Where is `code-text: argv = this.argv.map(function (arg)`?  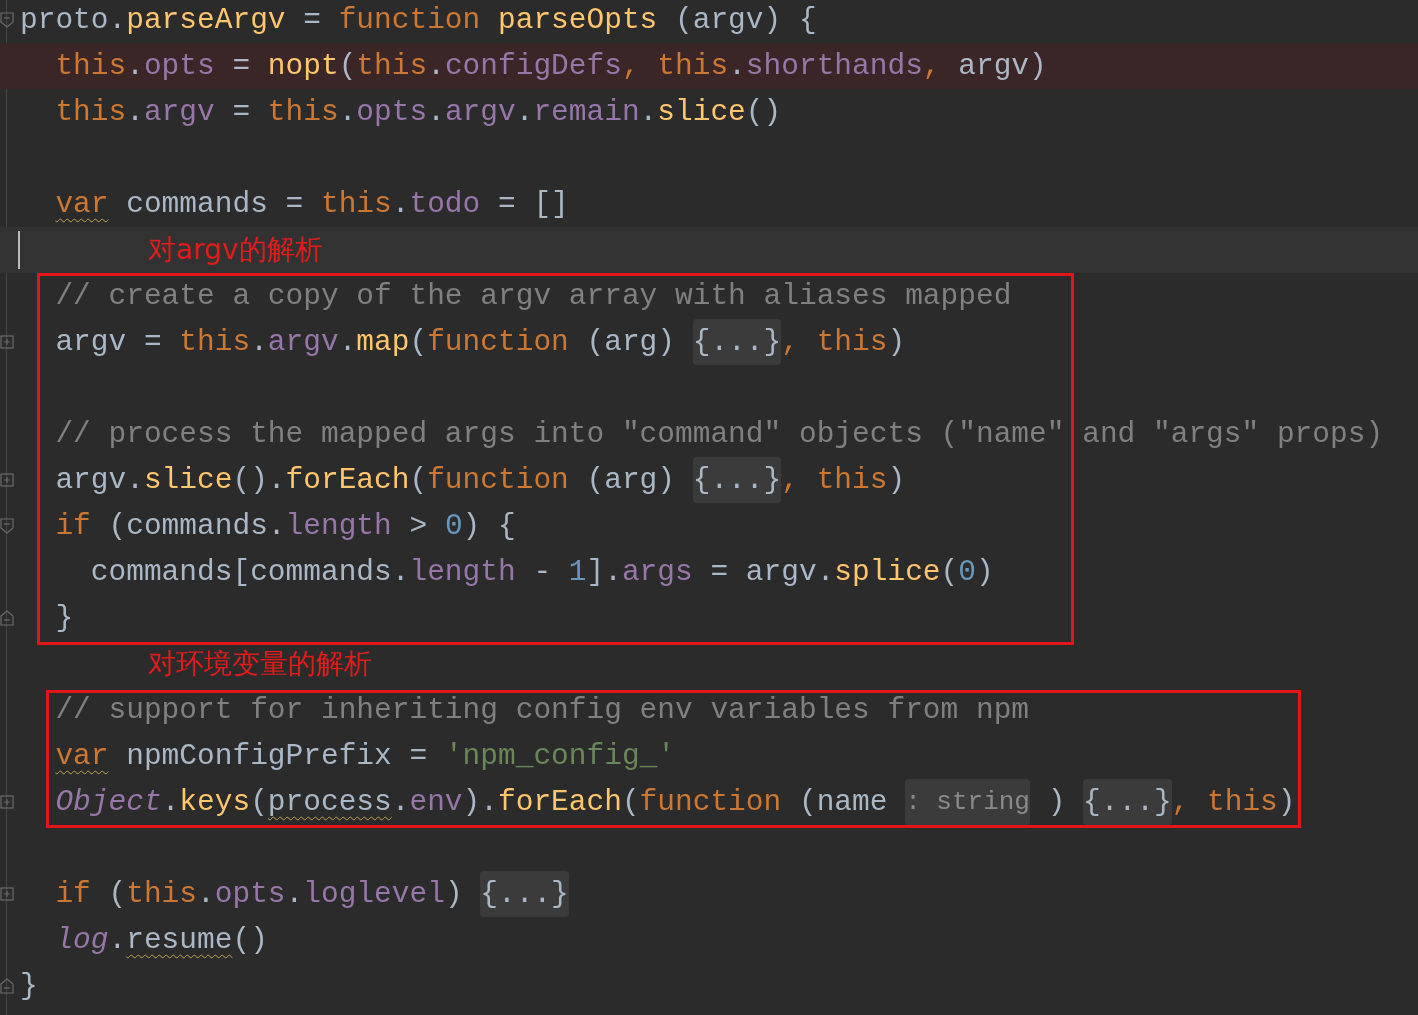 code-text: argv = this.argv.map(function (arg) is located at coordinates (365, 342).